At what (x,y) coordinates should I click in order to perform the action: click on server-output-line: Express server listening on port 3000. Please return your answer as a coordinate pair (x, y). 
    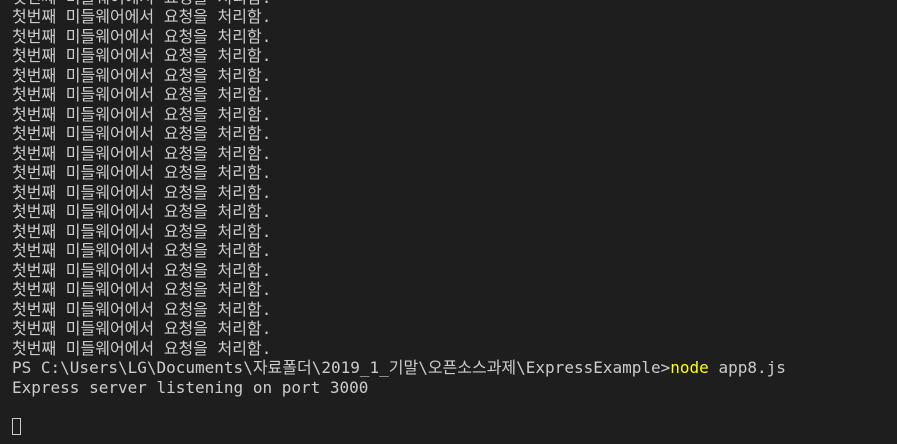
    Looking at the image, I should click on (190, 387).